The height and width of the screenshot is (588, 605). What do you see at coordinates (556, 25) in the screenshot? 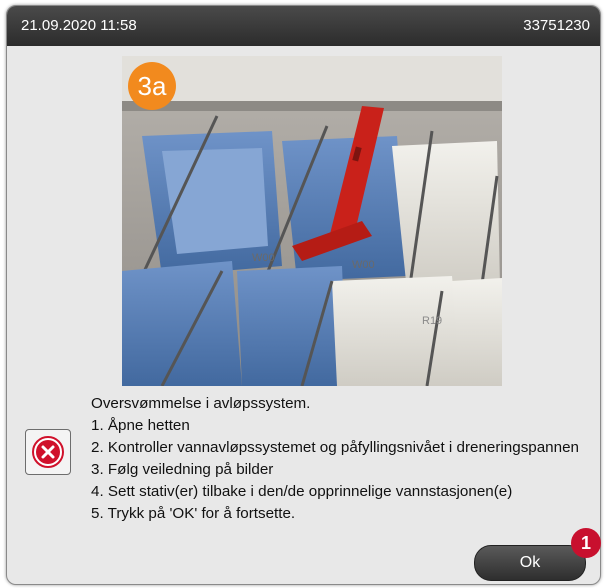
I see `serial-number: 33751230` at bounding box center [556, 25].